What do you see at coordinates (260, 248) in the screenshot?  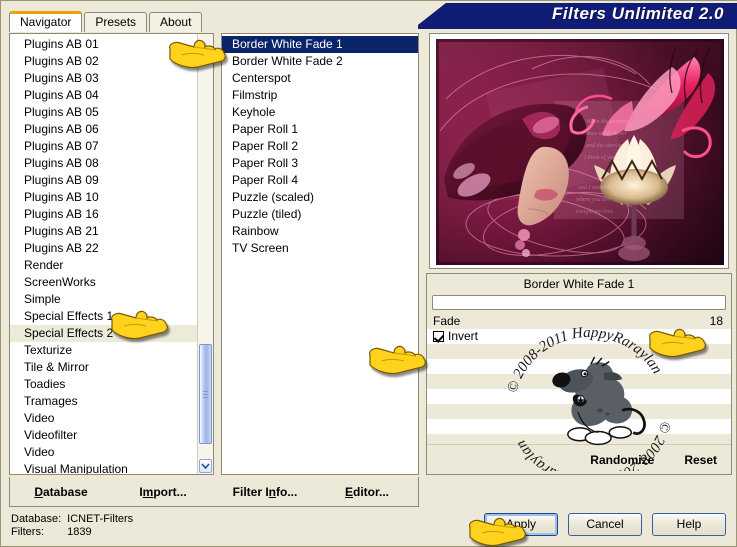 I see `filter-list-item-label: TV Screen` at bounding box center [260, 248].